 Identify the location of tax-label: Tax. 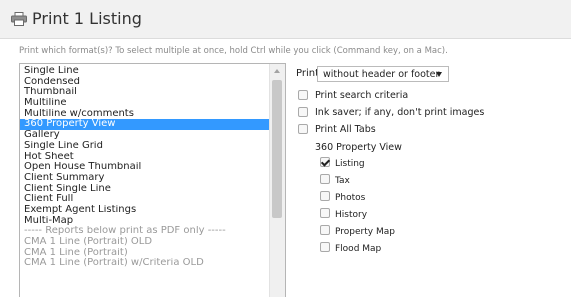
(342, 181).